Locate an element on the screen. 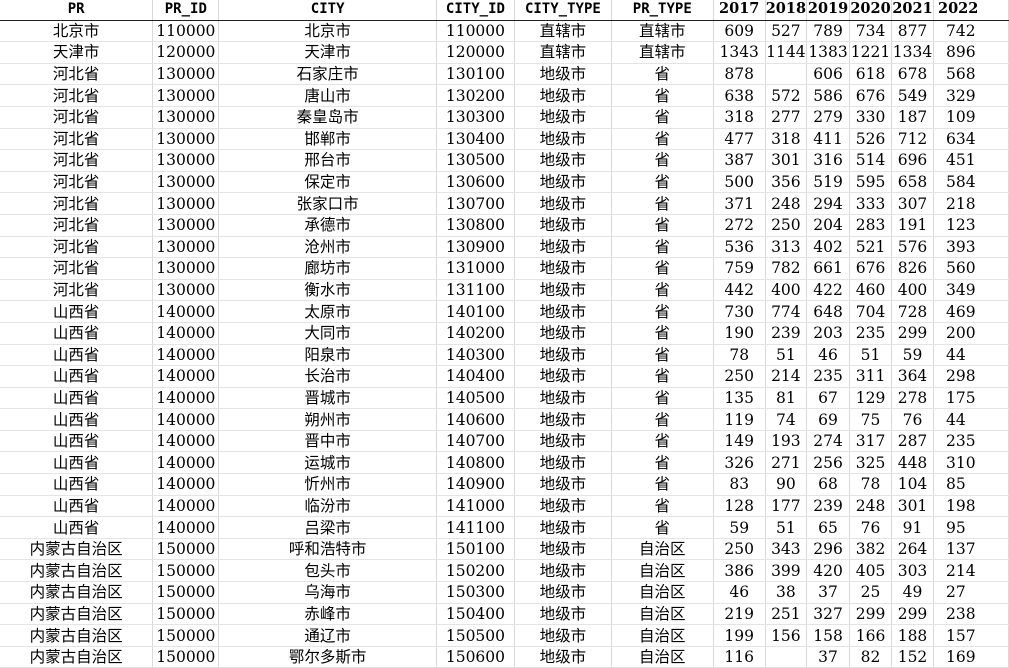 The height and width of the screenshot is (668, 1009). cell-2019: 65 is located at coordinates (828, 527).